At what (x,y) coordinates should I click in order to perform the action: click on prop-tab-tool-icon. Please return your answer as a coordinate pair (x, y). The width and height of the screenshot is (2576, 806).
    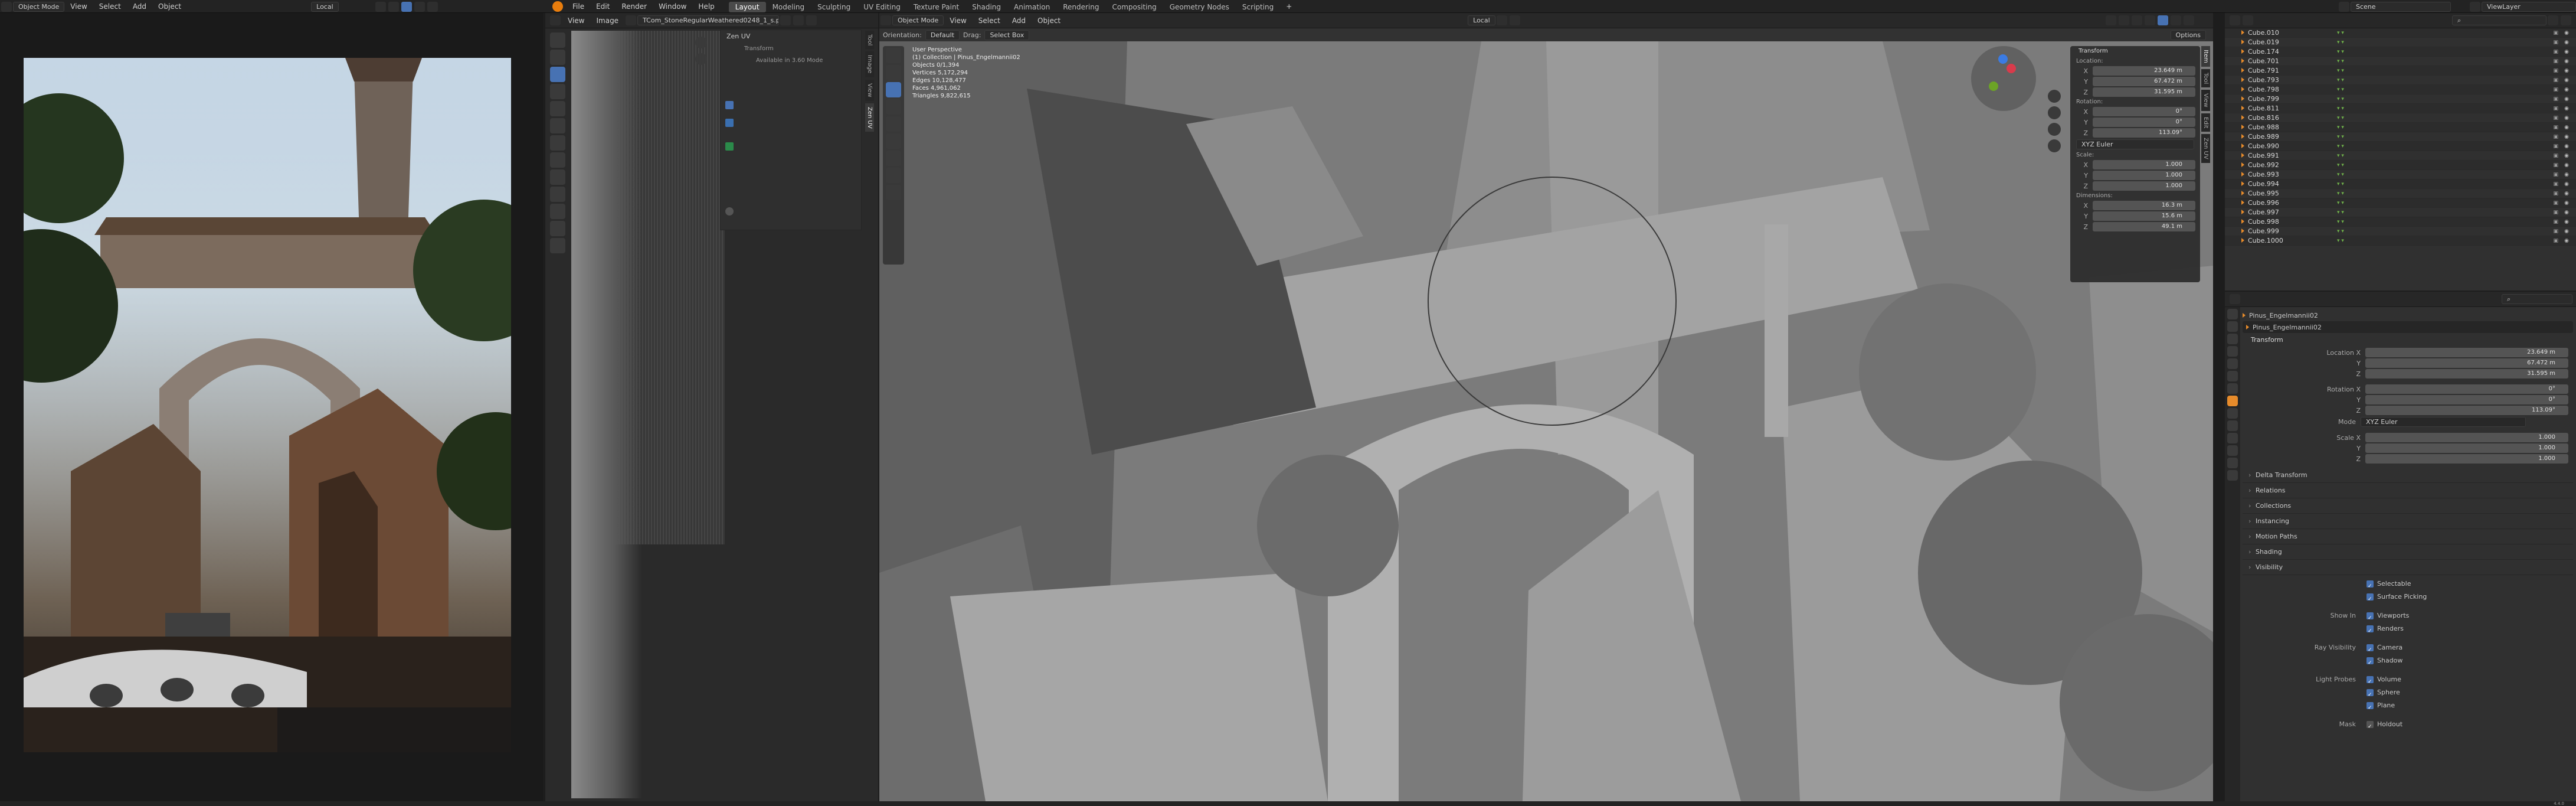
    Looking at the image, I should click on (2232, 314).